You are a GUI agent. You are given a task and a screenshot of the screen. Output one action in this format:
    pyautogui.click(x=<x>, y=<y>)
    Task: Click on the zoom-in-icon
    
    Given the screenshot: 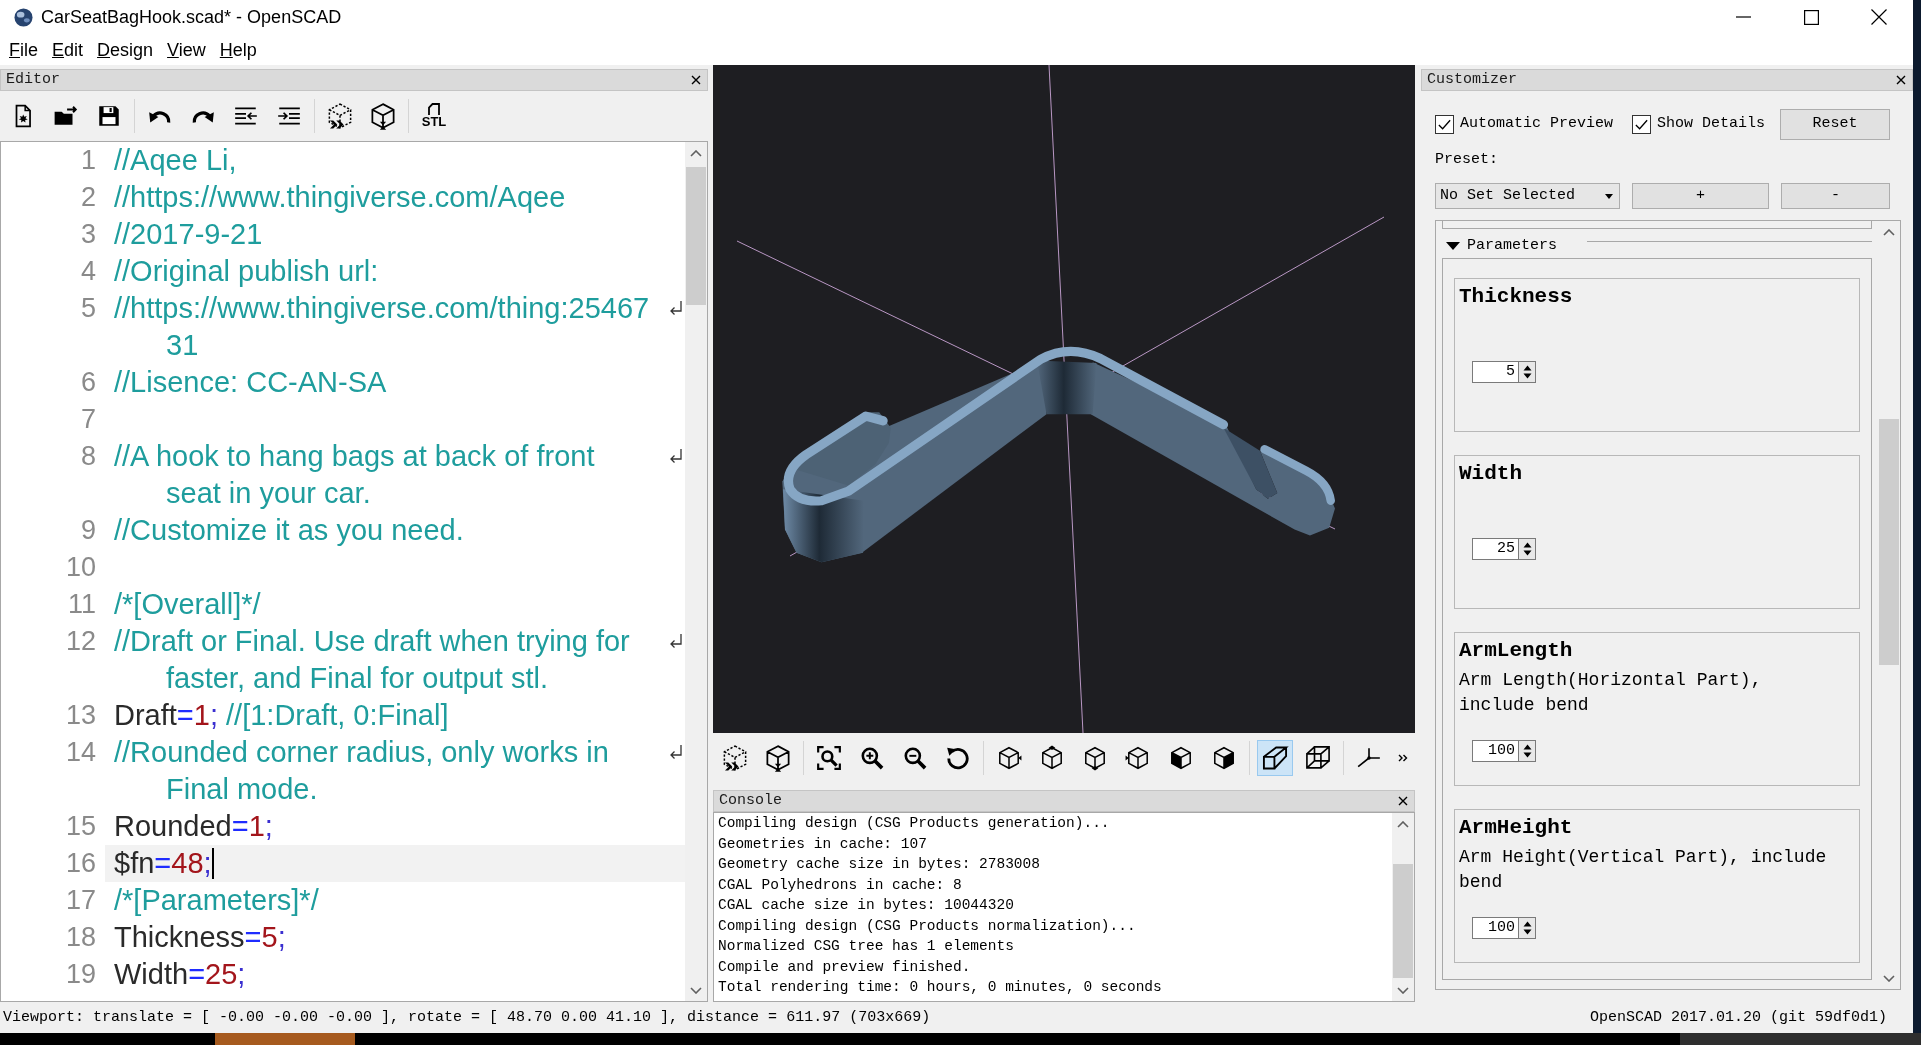 What is the action you would take?
    pyautogui.click(x=872, y=758)
    